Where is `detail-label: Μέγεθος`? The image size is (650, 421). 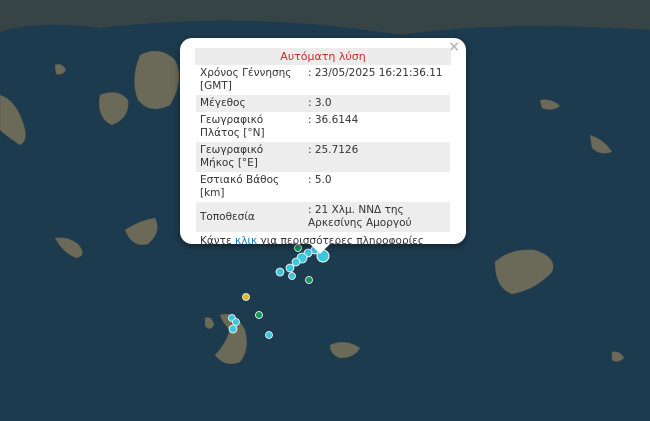
detail-label: Μέγεθος is located at coordinates (223, 103).